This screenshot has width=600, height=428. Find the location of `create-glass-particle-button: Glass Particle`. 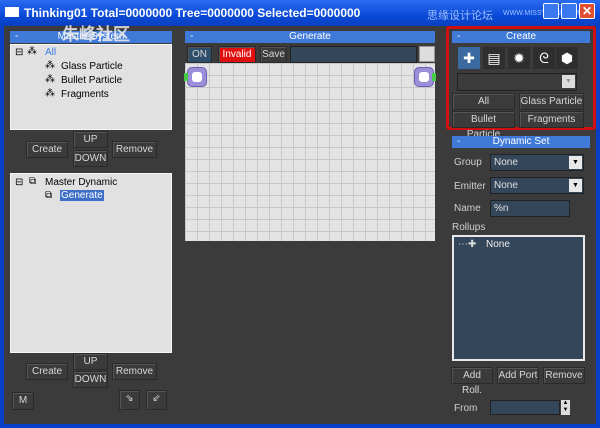

create-glass-particle-button: Glass Particle is located at coordinates (551, 101).